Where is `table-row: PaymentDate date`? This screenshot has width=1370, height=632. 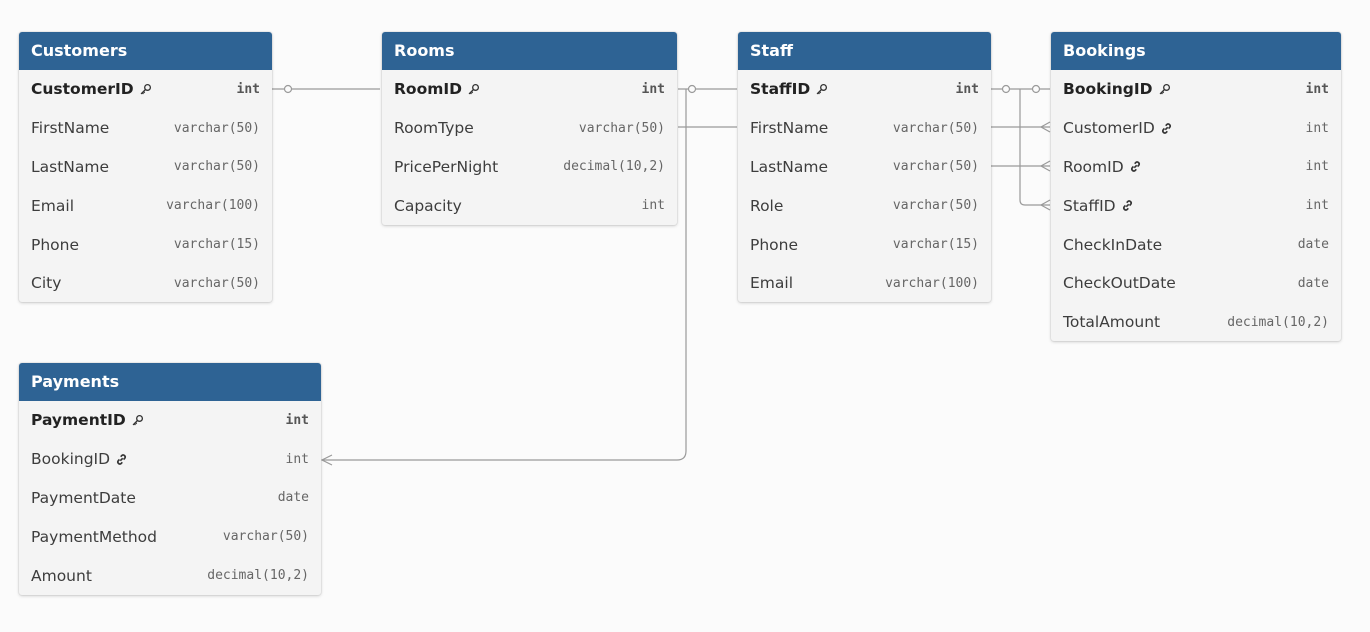
table-row: PaymentDate date is located at coordinates (170, 498).